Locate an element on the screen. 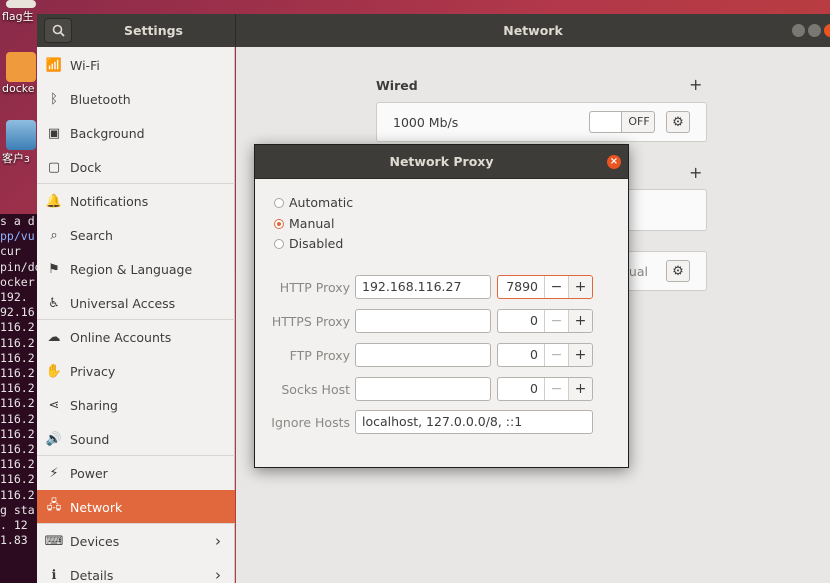 The width and height of the screenshot is (830, 583). radio-disabled: Disabled is located at coordinates (308, 243).